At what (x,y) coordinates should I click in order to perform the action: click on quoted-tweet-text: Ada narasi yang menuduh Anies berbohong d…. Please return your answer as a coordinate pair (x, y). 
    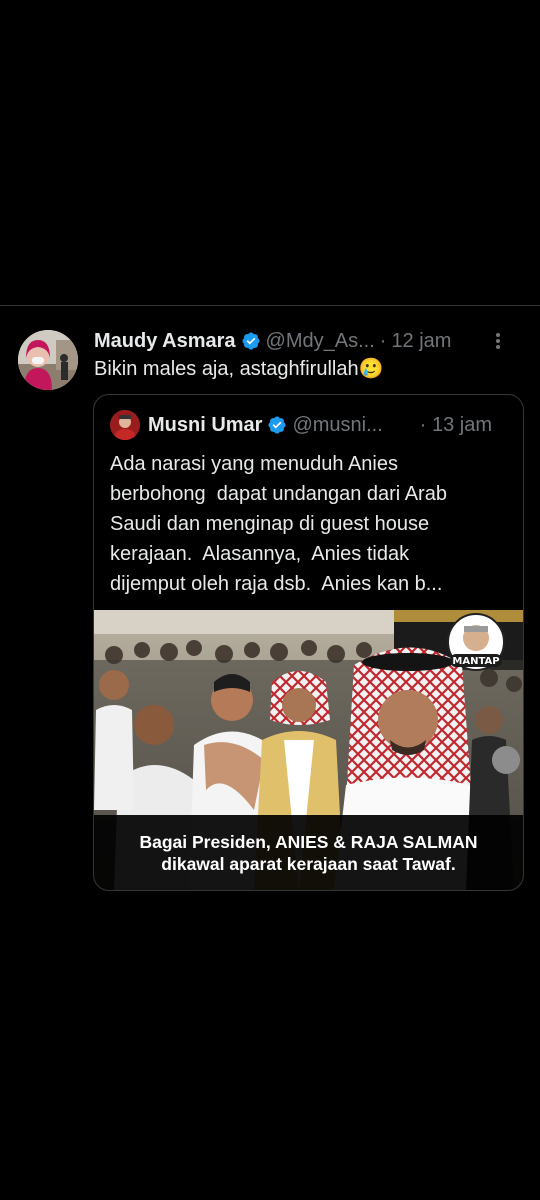
    Looking at the image, I should click on (310, 524).